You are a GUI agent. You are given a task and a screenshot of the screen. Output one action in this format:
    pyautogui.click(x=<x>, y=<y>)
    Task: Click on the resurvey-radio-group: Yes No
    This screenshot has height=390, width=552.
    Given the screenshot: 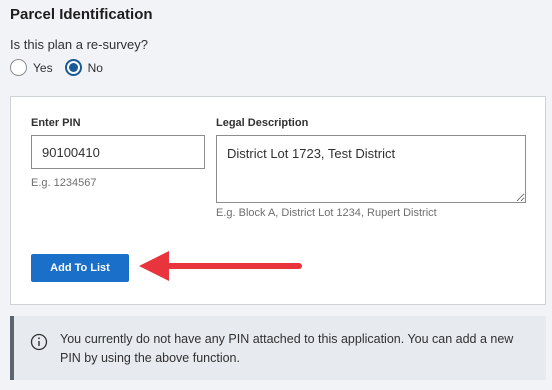 What is the action you would take?
    pyautogui.click(x=62, y=67)
    